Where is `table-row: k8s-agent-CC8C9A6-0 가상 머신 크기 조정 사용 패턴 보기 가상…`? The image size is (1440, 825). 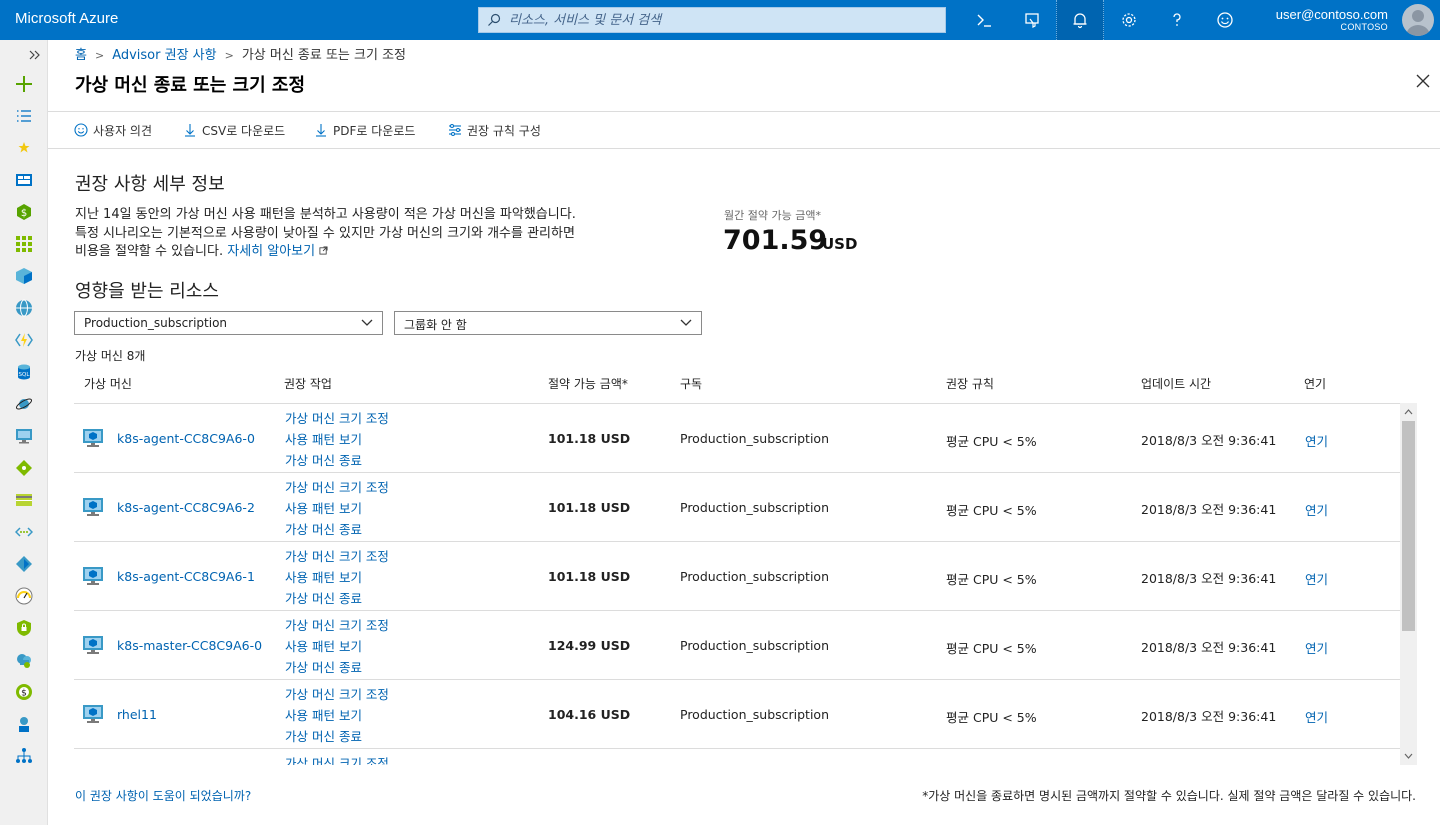
table-row: k8s-agent-CC8C9A6-0 가상 머신 크기 조정 사용 패턴 보기 가상… is located at coordinates (737, 438).